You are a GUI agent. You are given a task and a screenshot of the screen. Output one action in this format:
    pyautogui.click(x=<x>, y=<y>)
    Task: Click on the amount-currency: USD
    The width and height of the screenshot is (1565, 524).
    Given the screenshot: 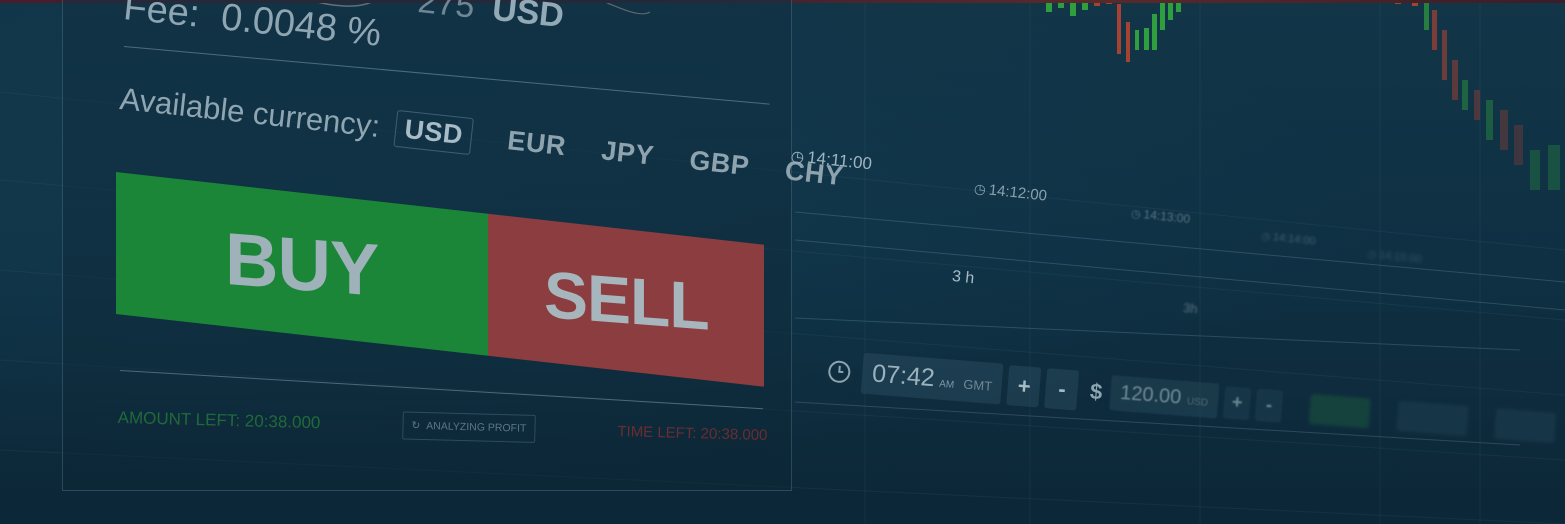 What is the action you would take?
    pyautogui.click(x=1197, y=402)
    